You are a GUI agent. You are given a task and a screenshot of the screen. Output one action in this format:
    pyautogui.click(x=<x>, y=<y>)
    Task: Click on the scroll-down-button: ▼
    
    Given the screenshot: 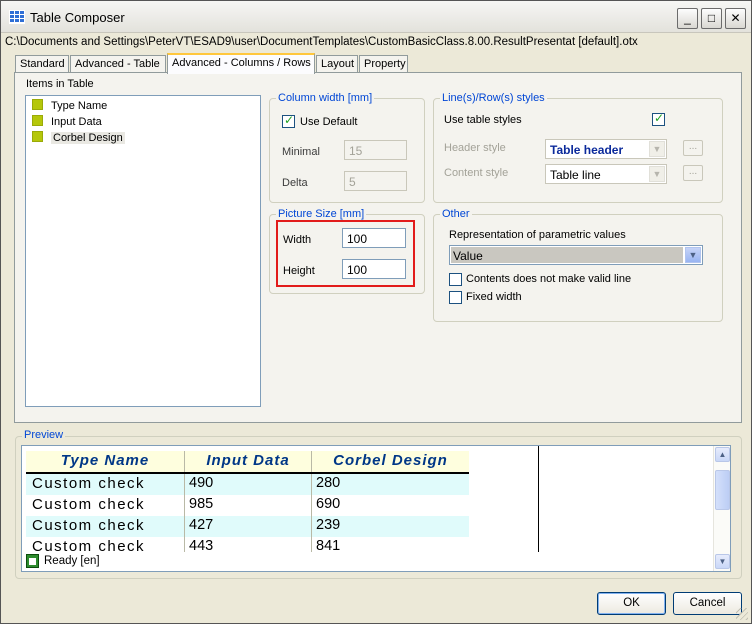 What is the action you would take?
    pyautogui.click(x=722, y=561)
    